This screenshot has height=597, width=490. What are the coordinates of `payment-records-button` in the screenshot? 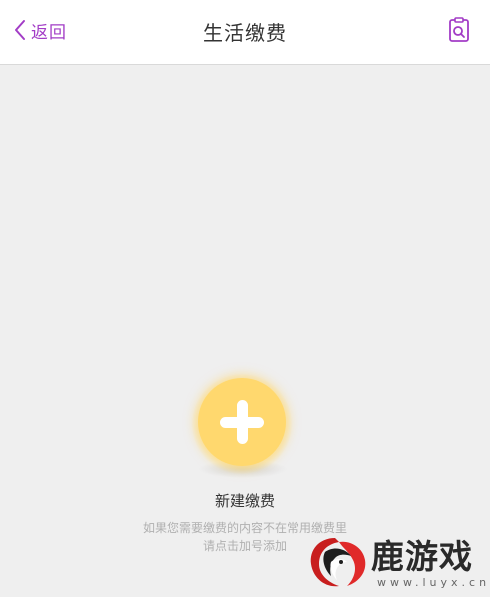 It's located at (459, 30).